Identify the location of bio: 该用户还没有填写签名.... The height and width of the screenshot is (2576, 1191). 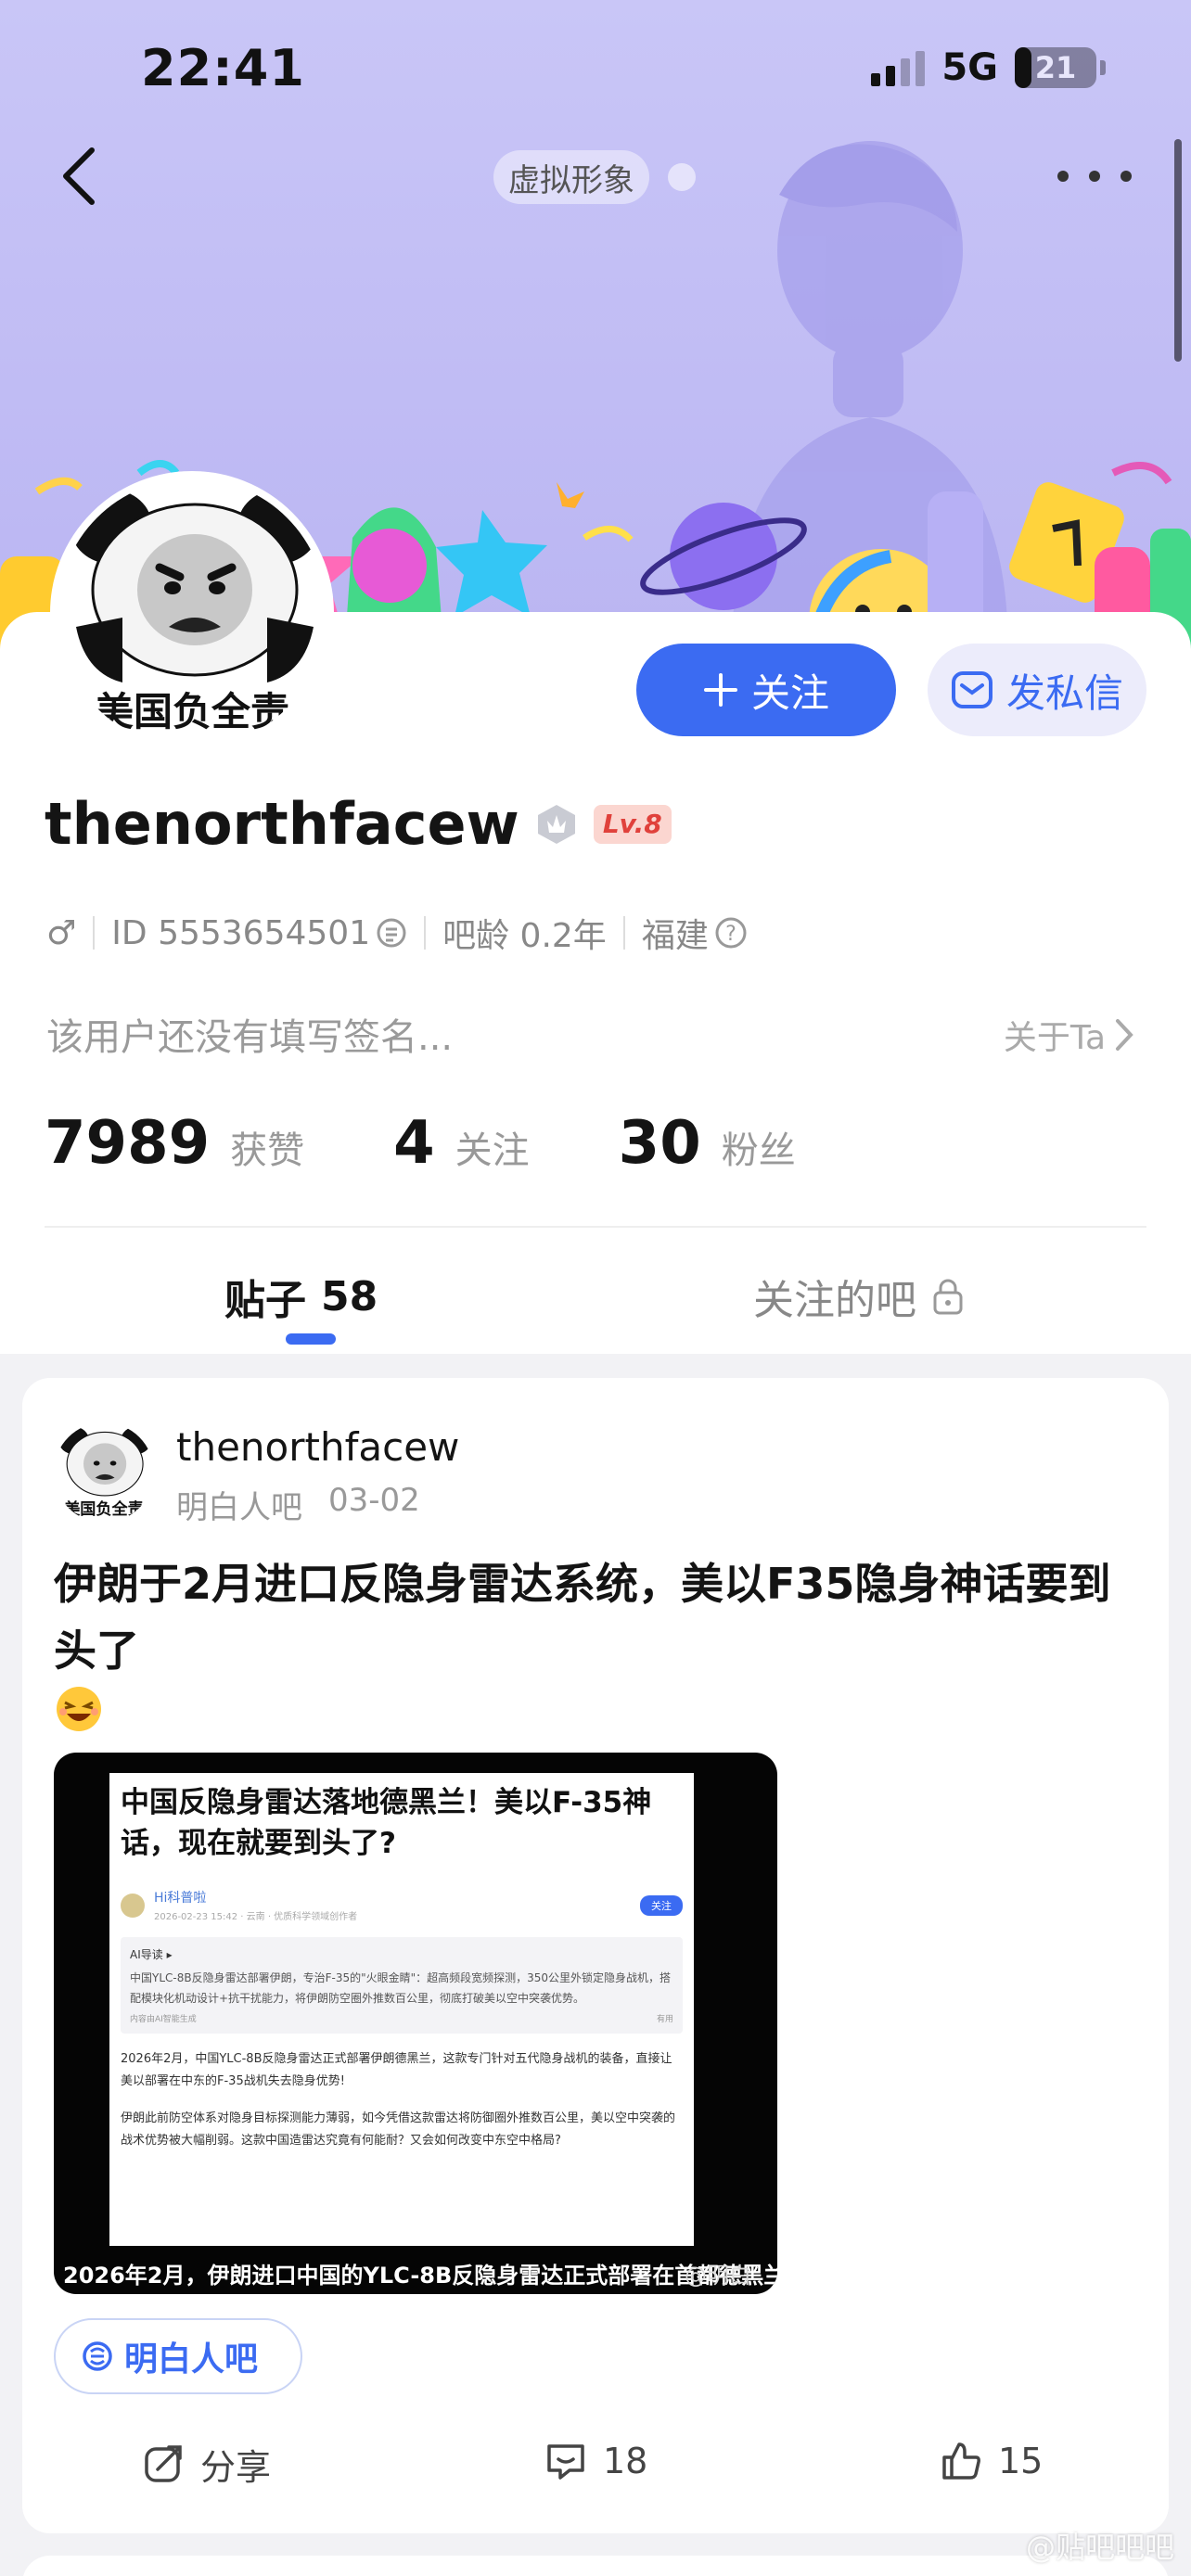
(250, 1037).